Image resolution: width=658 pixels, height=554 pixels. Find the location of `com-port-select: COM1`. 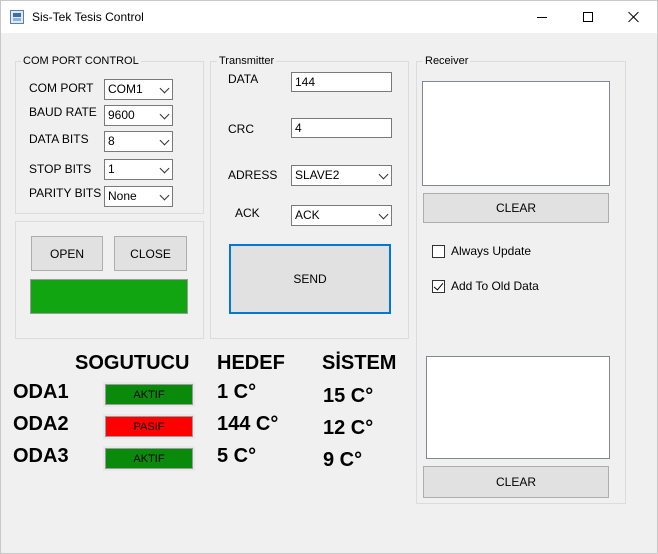

com-port-select: COM1 is located at coordinates (138, 89).